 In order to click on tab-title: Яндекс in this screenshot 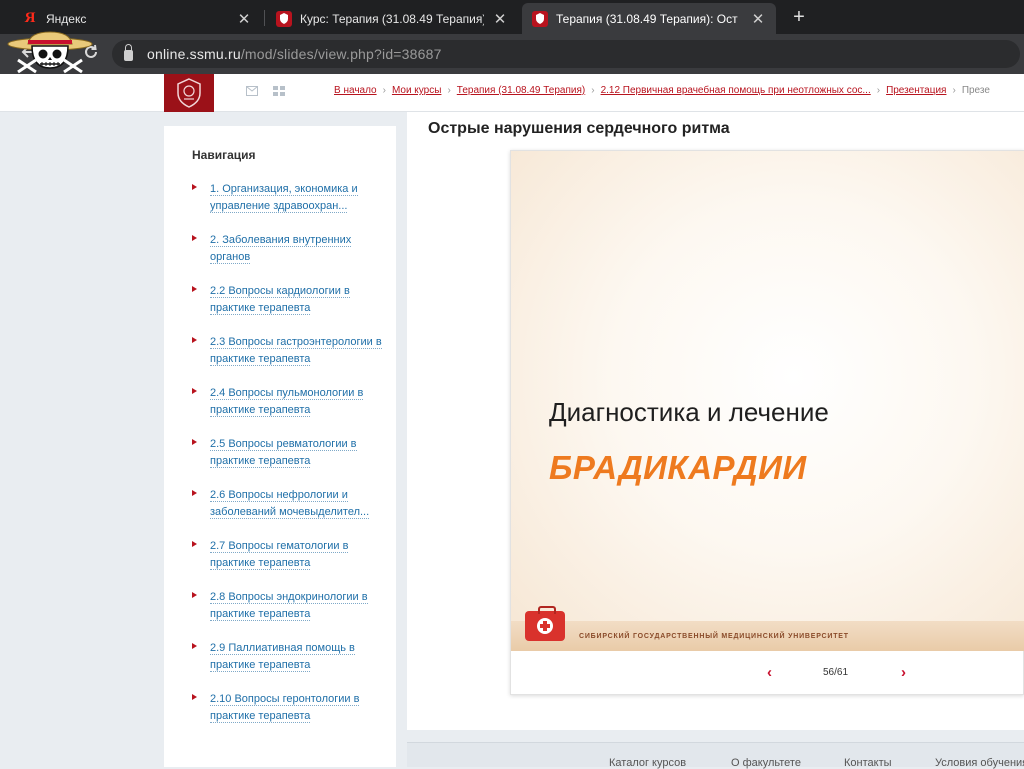, I will do `click(66, 18)`.